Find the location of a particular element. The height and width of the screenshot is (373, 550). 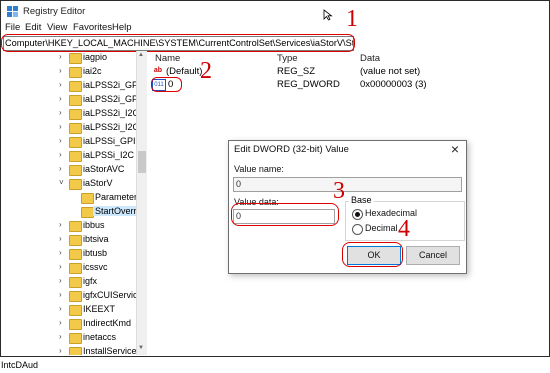

tree-item-ialpss2i-i2c-b: › iaLPSS2i_I2C_B is located at coordinates (69, 128).